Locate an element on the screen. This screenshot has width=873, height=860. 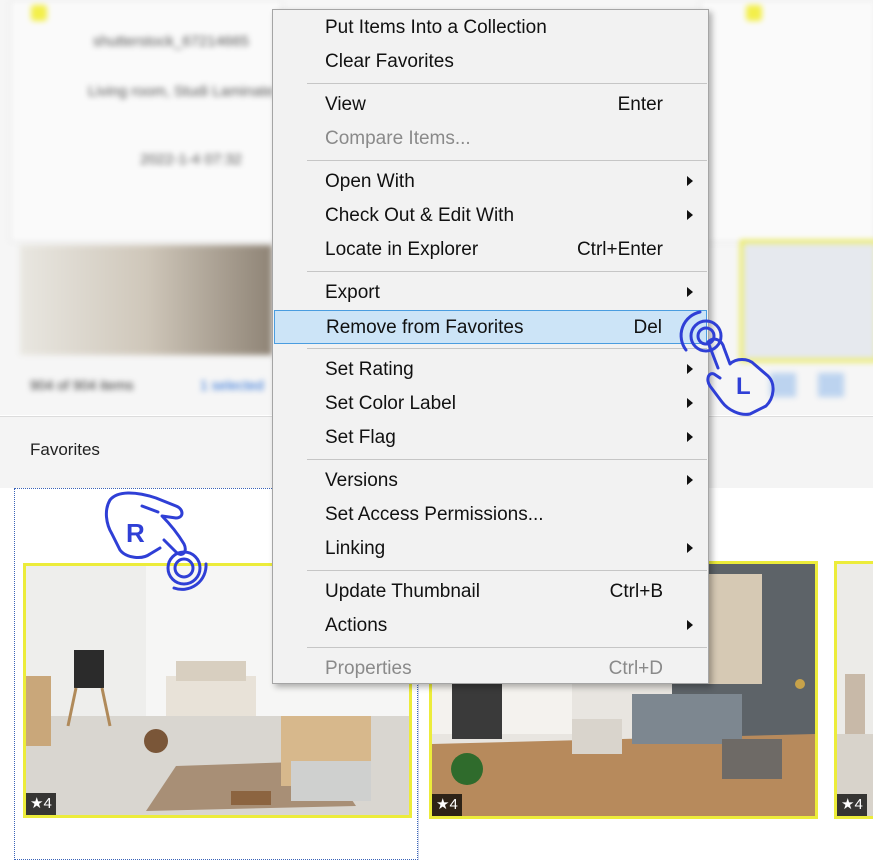
menu-item-label: Set Rating is located at coordinates (369, 369).